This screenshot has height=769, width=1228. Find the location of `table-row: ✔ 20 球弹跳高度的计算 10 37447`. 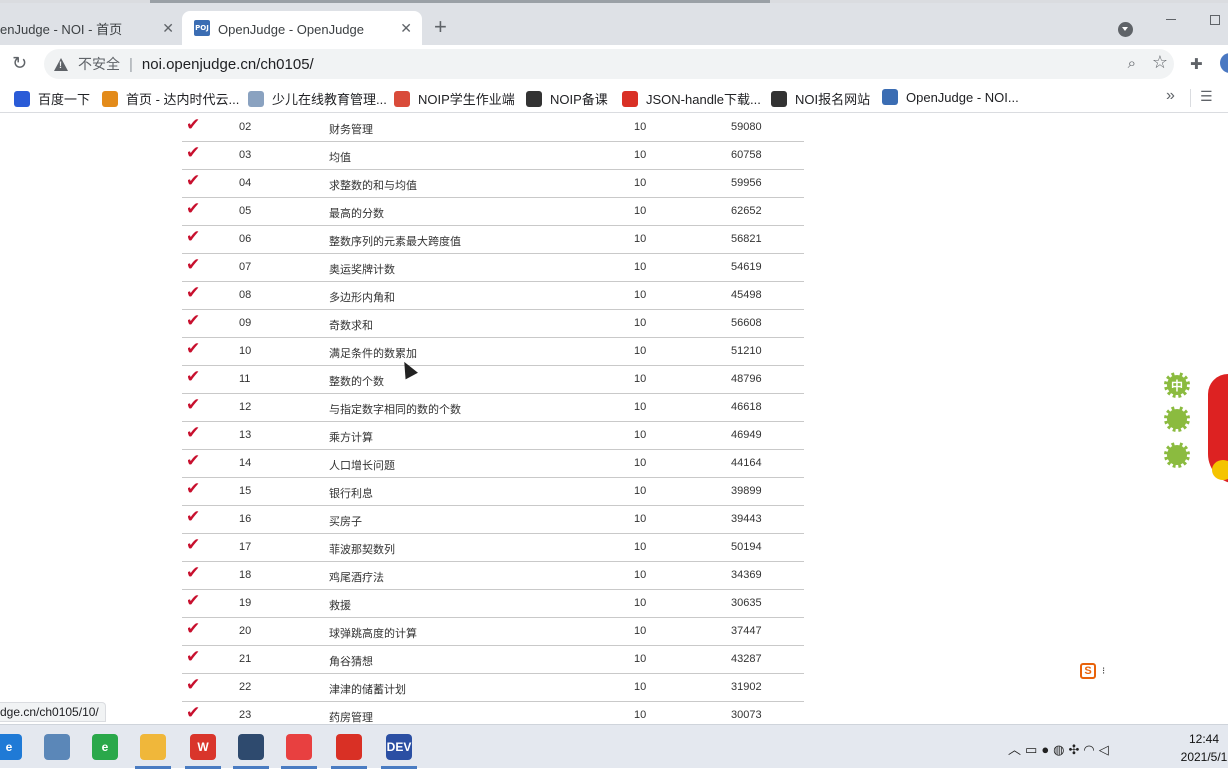

table-row: ✔ 20 球弹跳高度的计算 10 37447 is located at coordinates (493, 632).